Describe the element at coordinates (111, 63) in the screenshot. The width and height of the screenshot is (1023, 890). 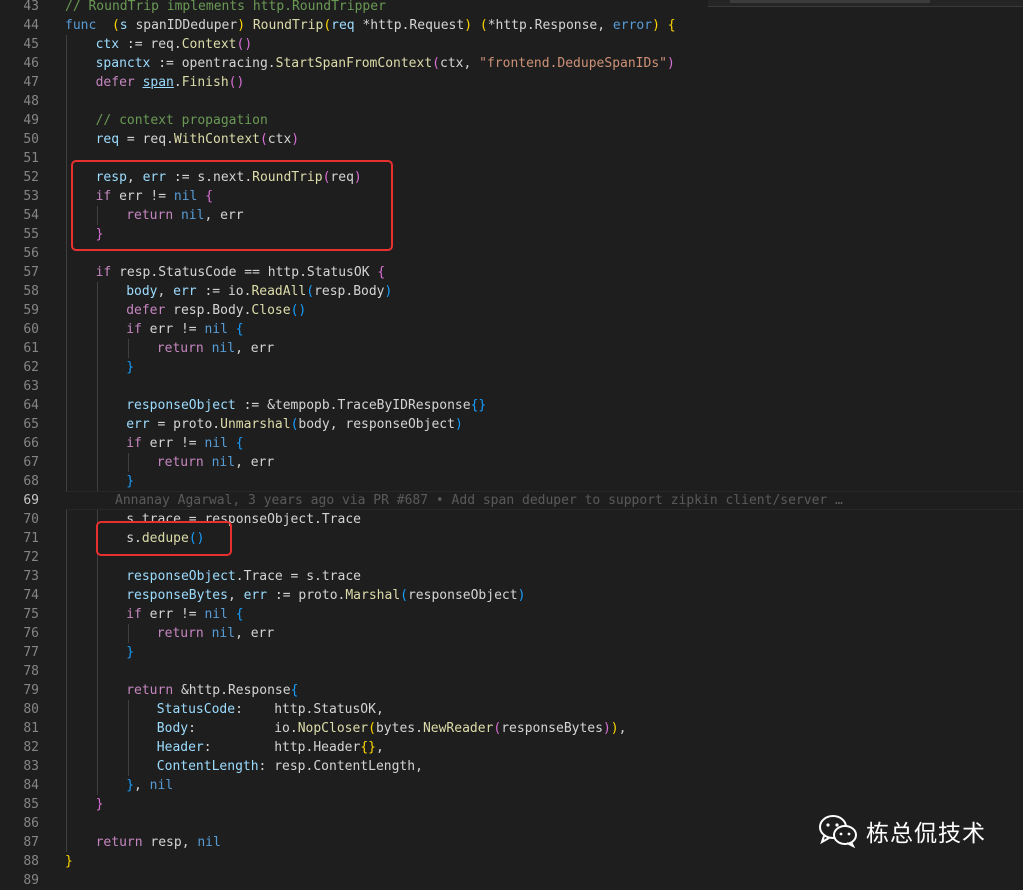
I see `code-token: span` at that location.